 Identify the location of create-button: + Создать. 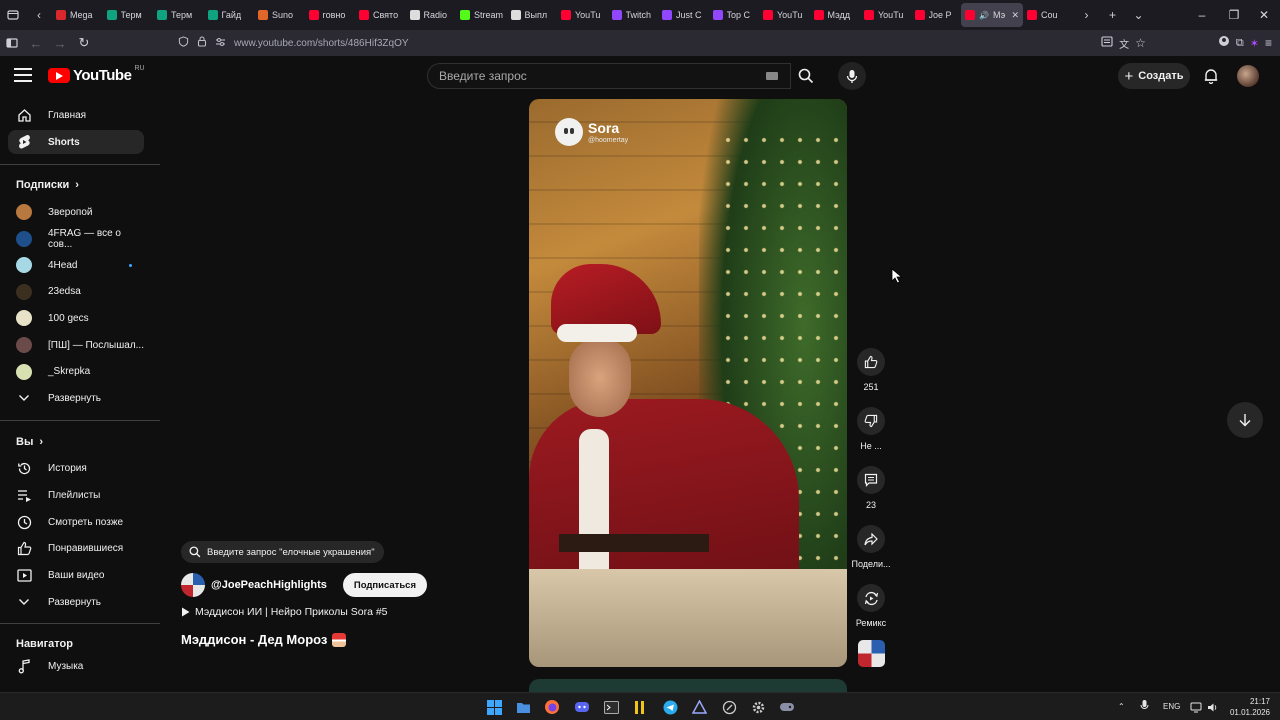
(1154, 76).